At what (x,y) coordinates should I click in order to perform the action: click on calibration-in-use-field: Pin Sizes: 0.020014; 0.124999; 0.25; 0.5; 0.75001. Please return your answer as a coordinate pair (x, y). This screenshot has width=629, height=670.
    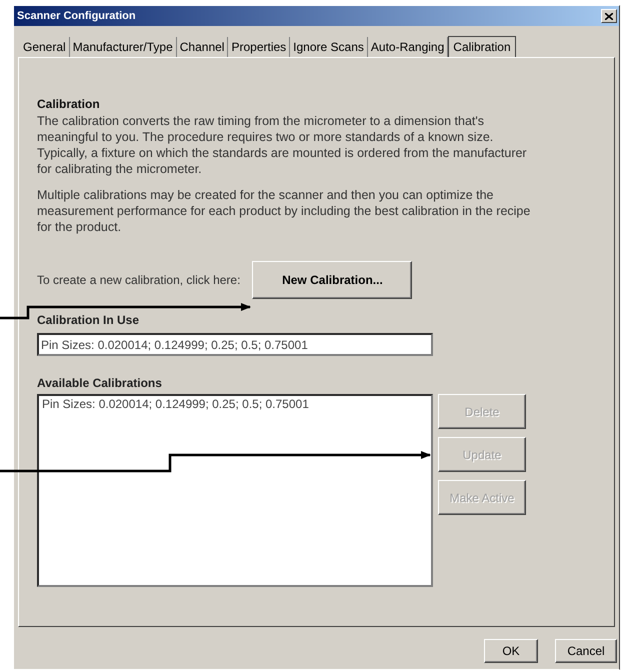
    Looking at the image, I should click on (235, 344).